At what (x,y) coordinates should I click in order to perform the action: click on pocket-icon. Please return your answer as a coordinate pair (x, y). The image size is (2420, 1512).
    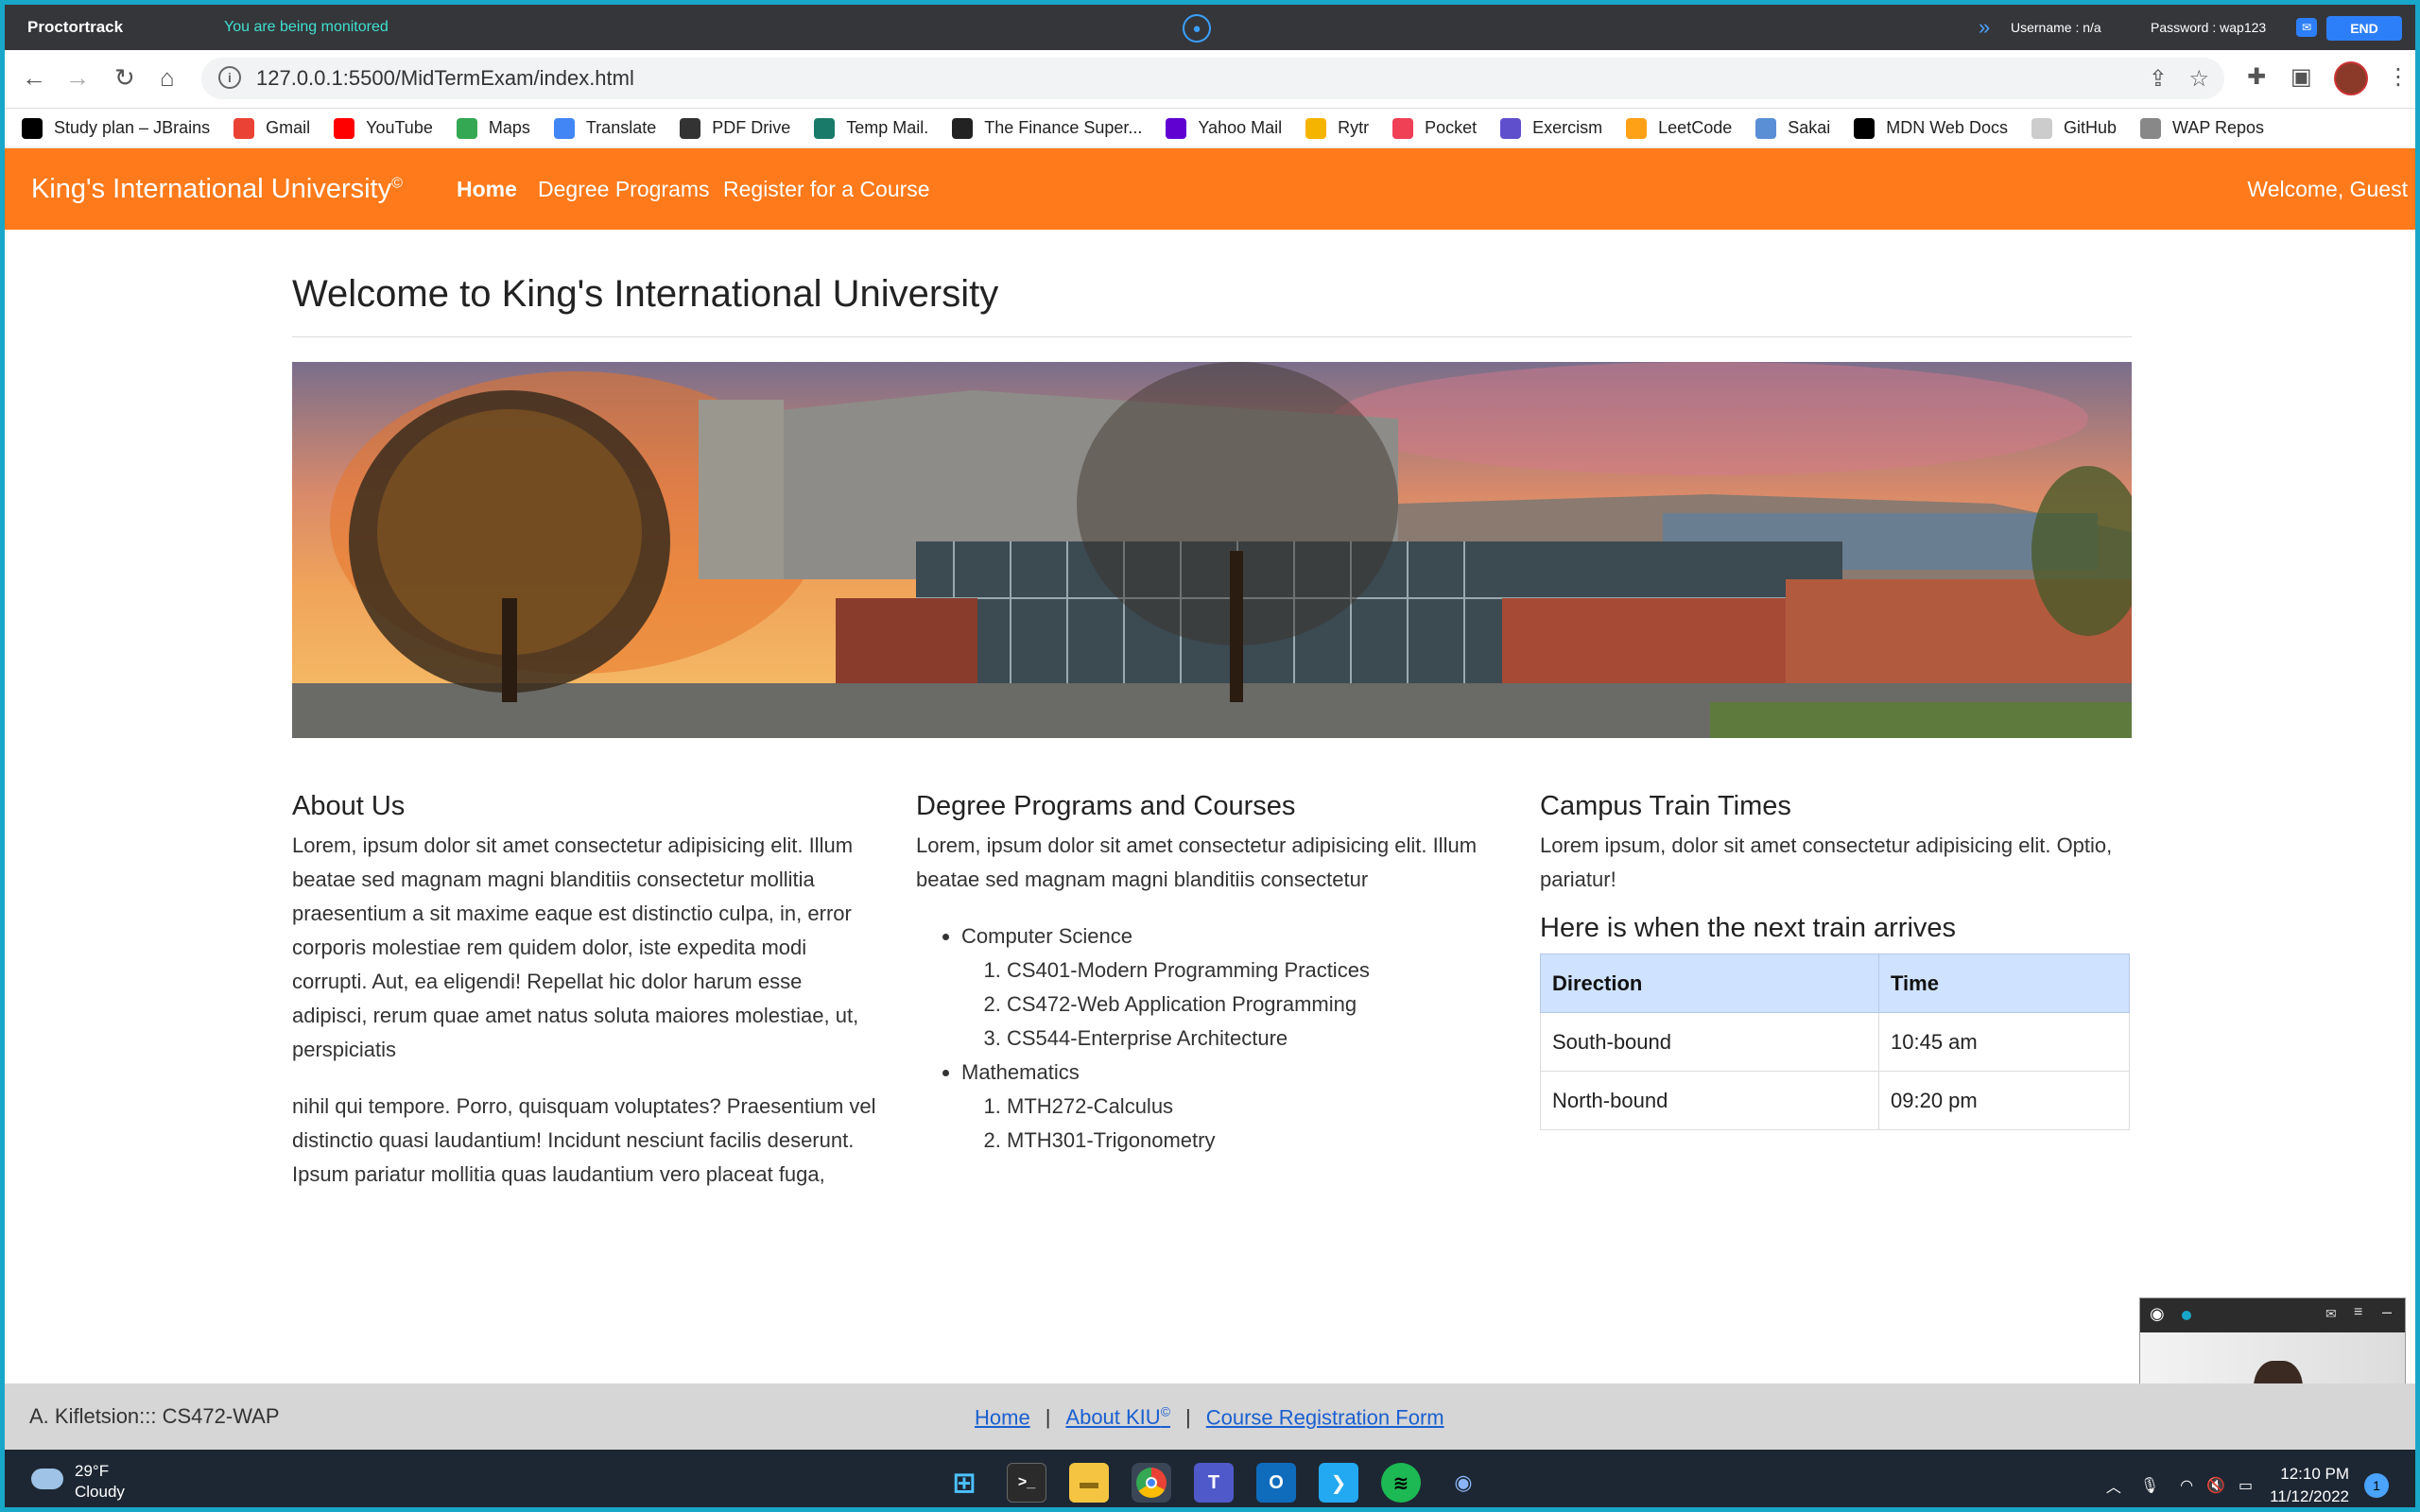
    Looking at the image, I should click on (1403, 128).